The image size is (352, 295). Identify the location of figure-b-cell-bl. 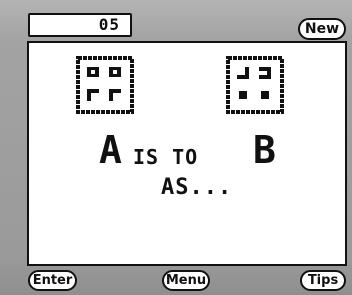
(243, 95).